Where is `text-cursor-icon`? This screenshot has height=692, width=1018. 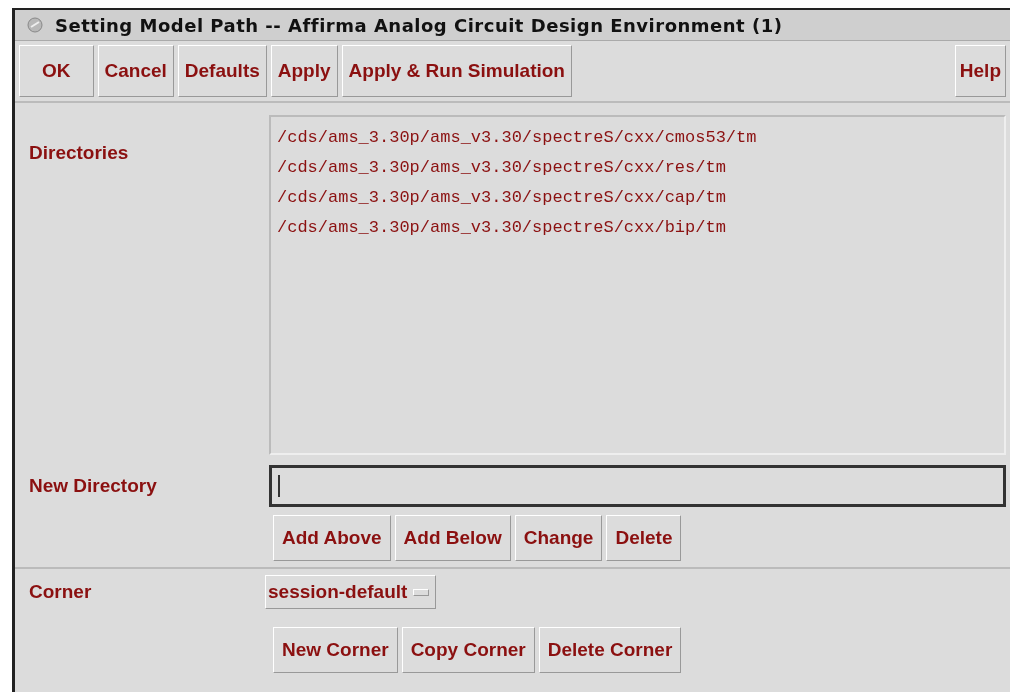
text-cursor-icon is located at coordinates (279, 486).